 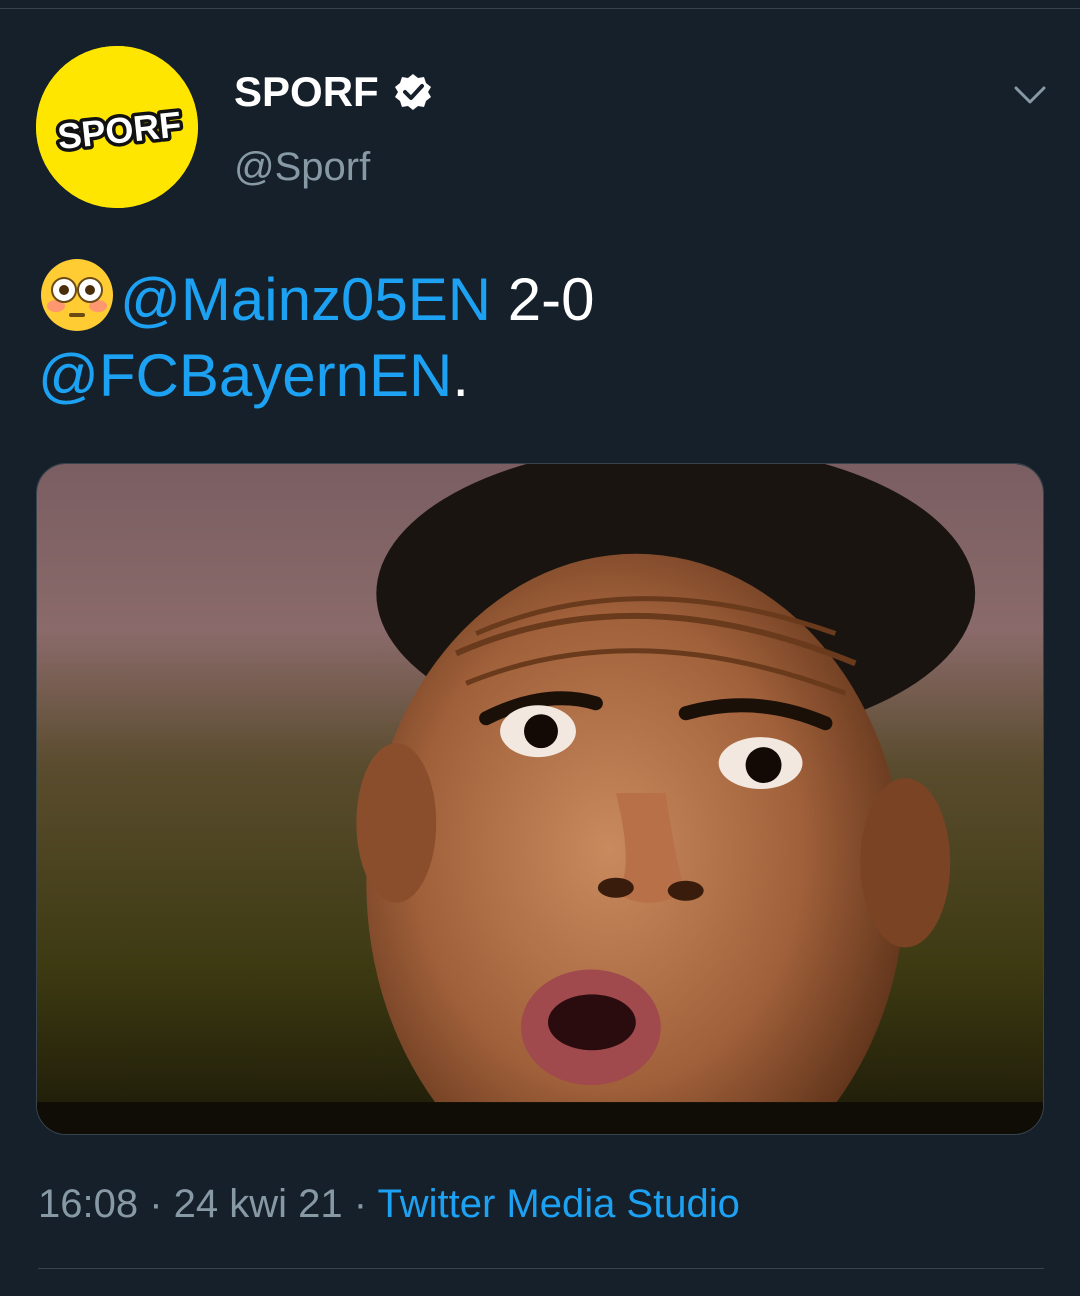 I want to click on tweet-date: 24 kwi 21, so click(x=258, y=1204).